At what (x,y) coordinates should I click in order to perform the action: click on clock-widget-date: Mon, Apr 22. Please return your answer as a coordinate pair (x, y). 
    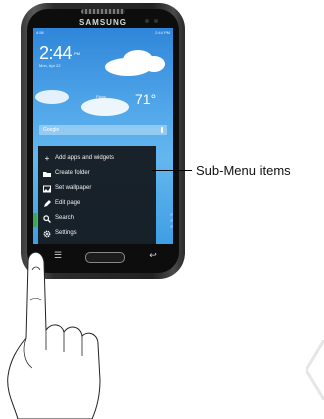
    Looking at the image, I should click on (50, 65).